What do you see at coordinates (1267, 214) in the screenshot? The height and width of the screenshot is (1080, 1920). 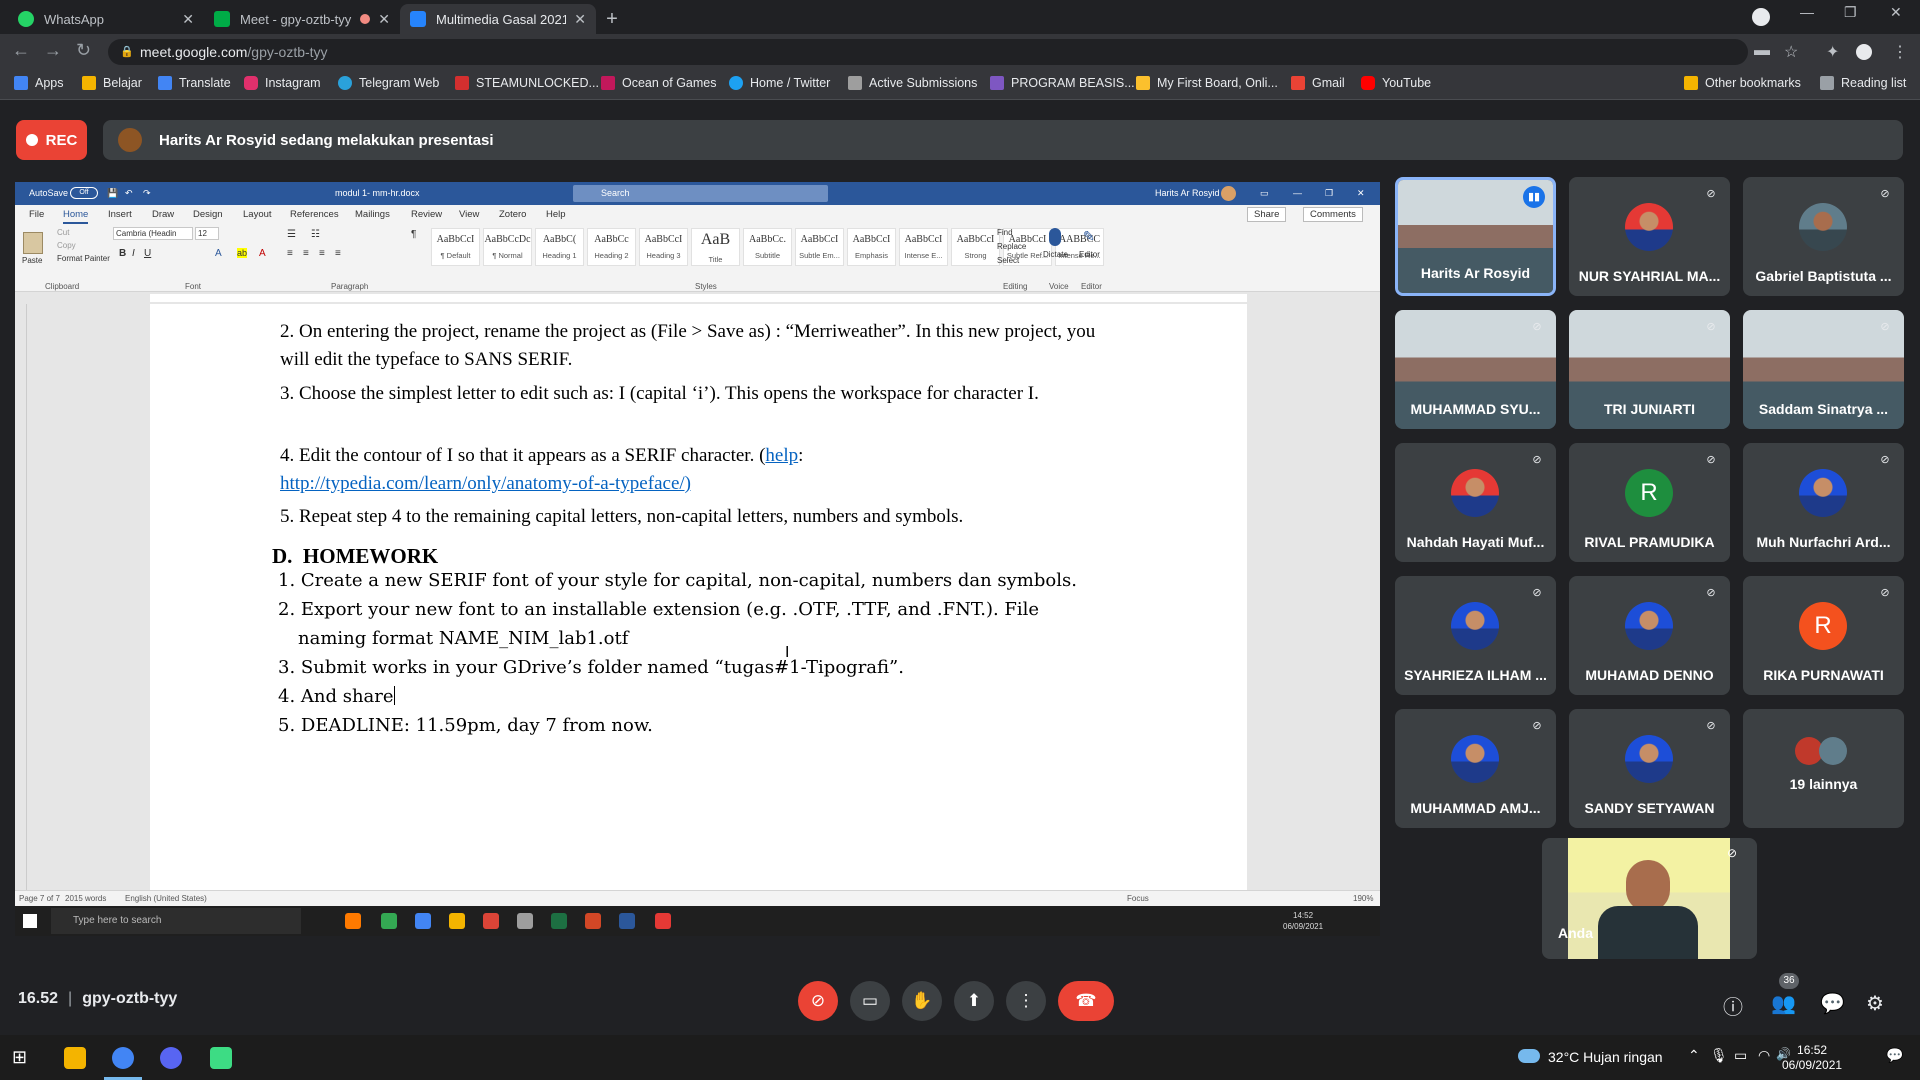 I see `word-share-button: Share` at bounding box center [1267, 214].